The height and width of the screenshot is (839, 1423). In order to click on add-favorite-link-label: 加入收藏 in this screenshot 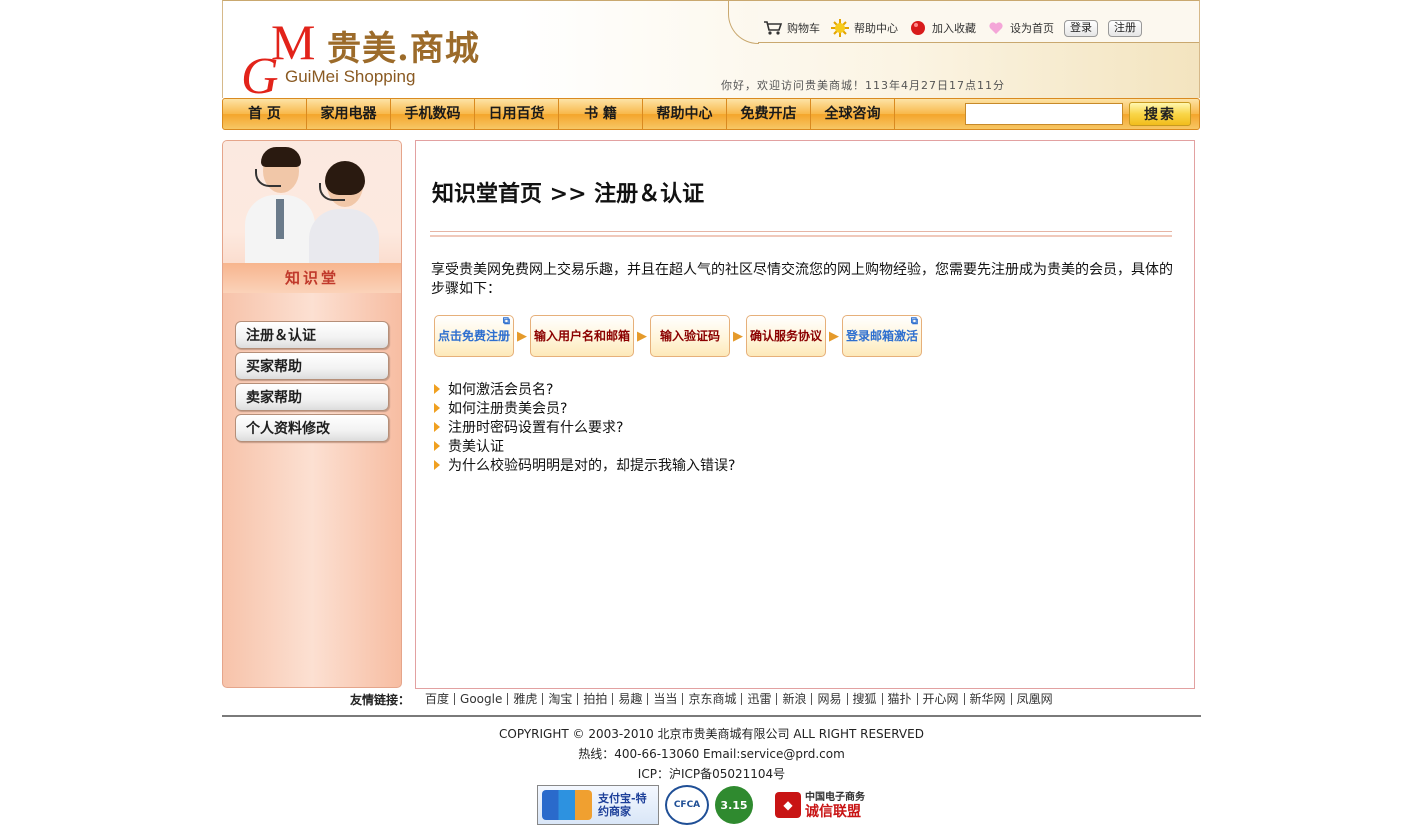, I will do `click(954, 28)`.